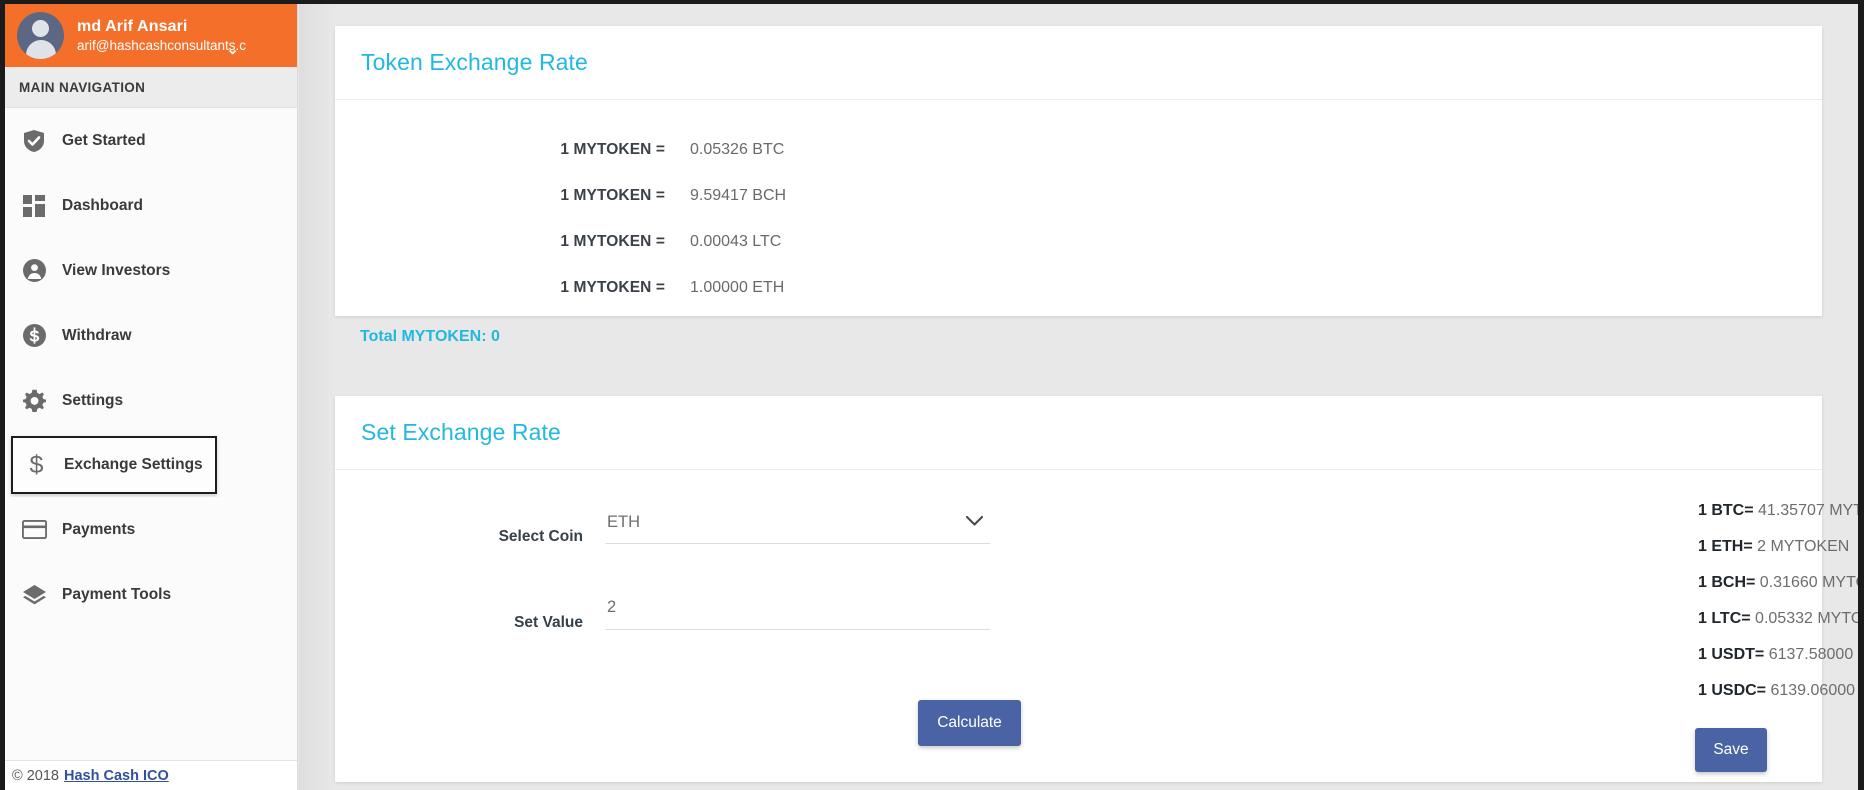 The width and height of the screenshot is (1864, 790). I want to click on card-header: Set Exchange Rate, so click(1078, 433).